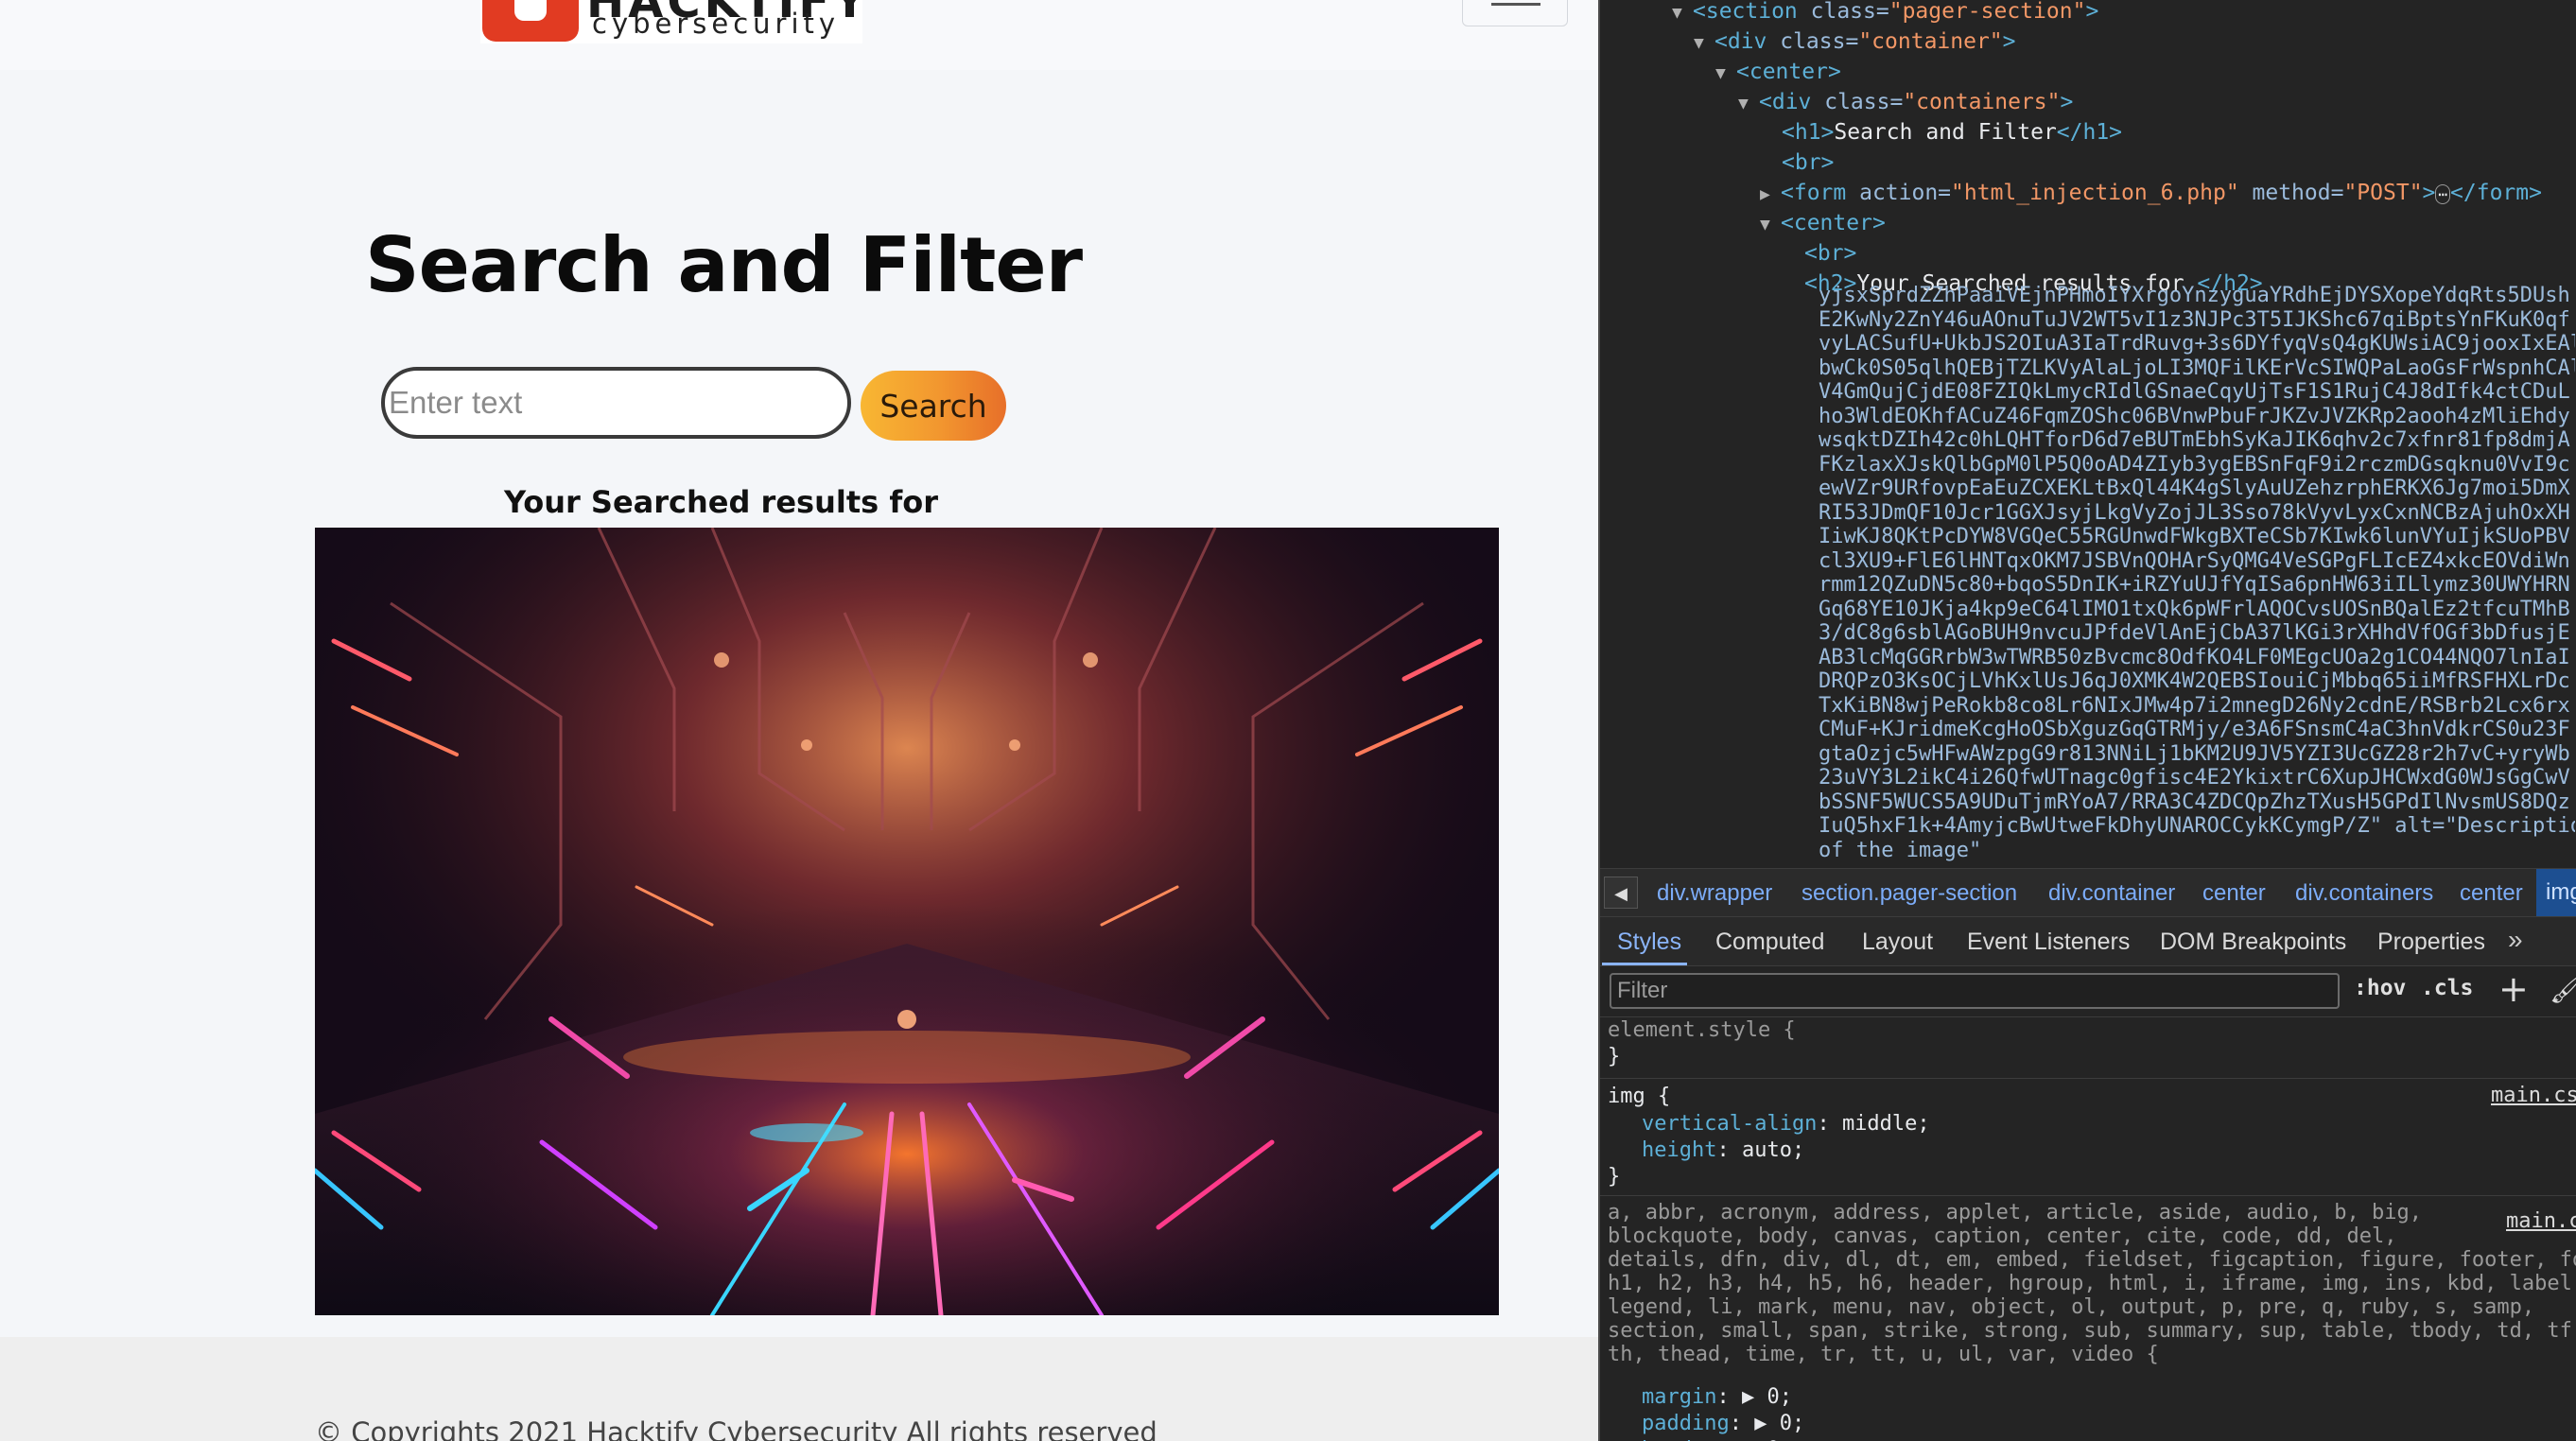  I want to click on tab-layout: Layout, so click(1897, 942).